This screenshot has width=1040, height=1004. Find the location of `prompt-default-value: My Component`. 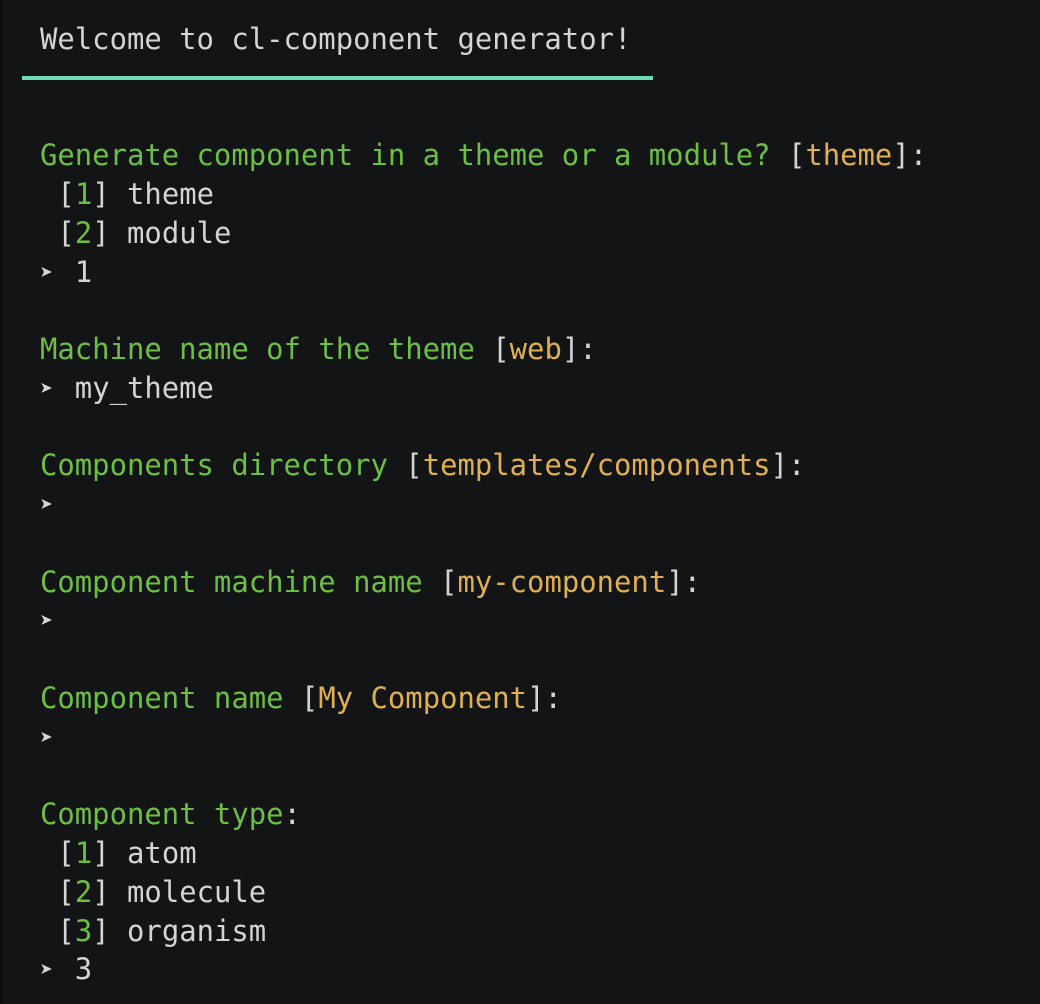

prompt-default-value: My Component is located at coordinates (423, 698).